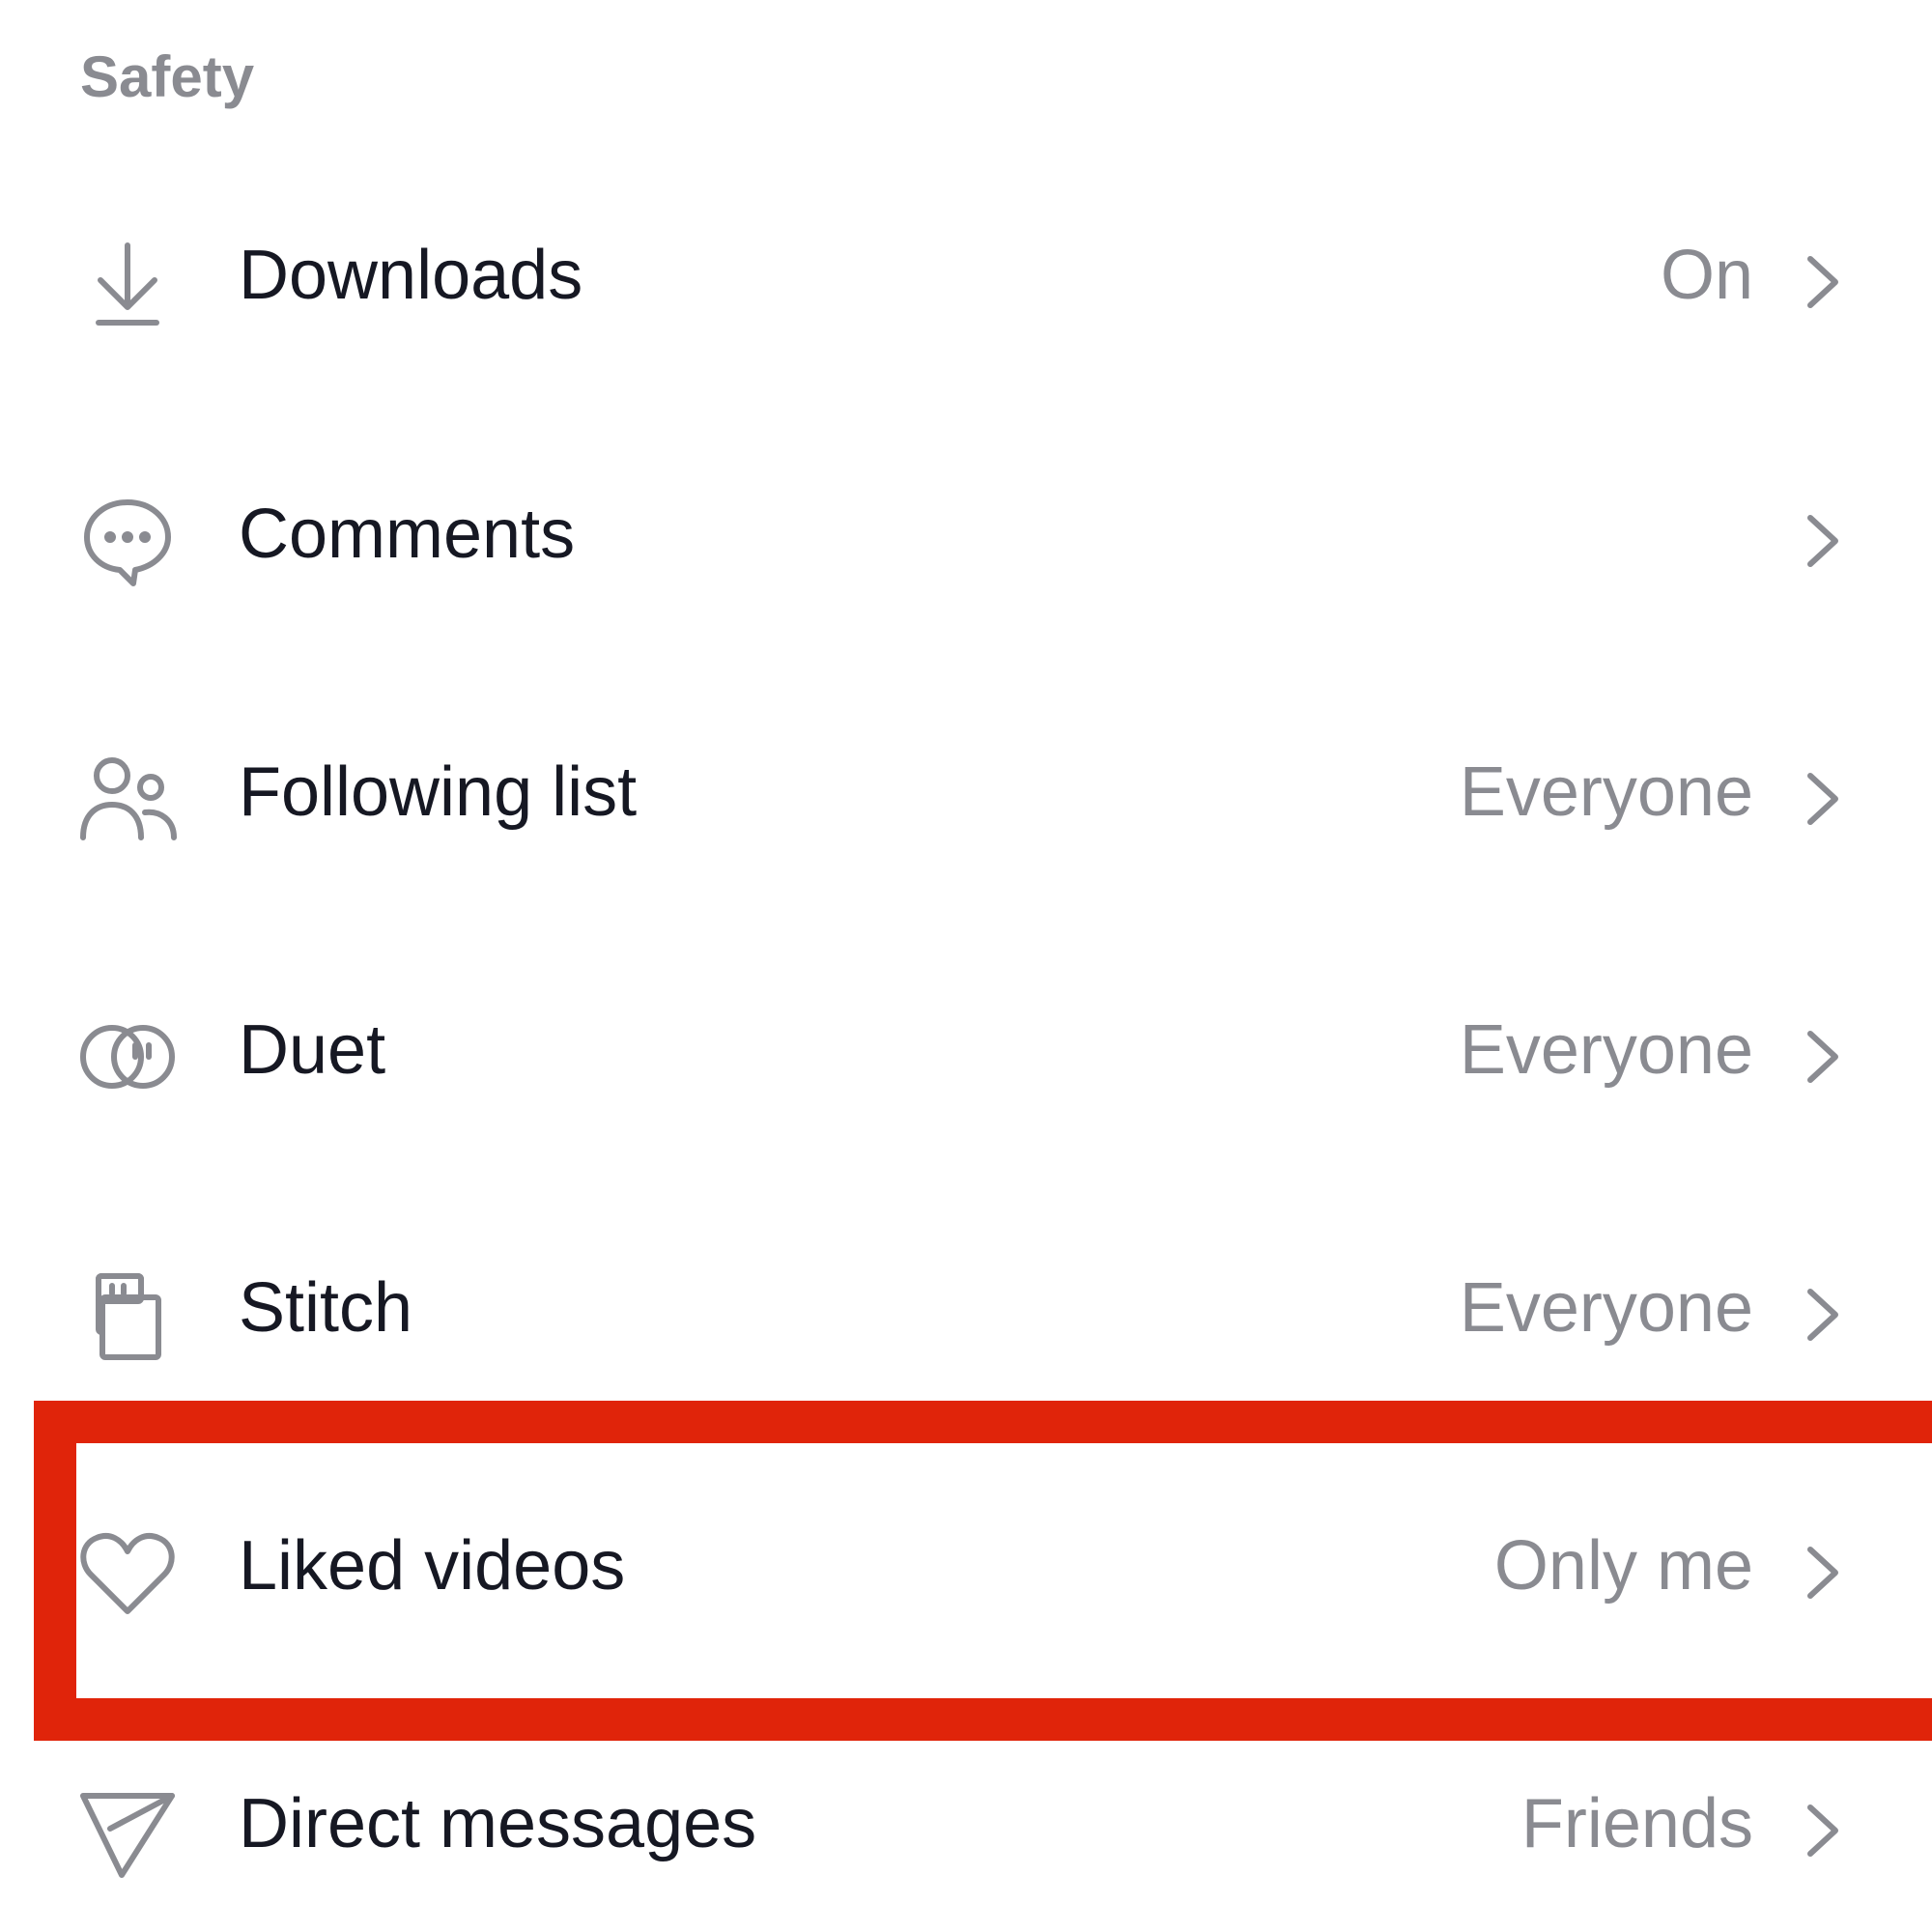 The image size is (1932, 1932). Describe the element at coordinates (127, 541) in the screenshot. I see `comment-icon` at that location.